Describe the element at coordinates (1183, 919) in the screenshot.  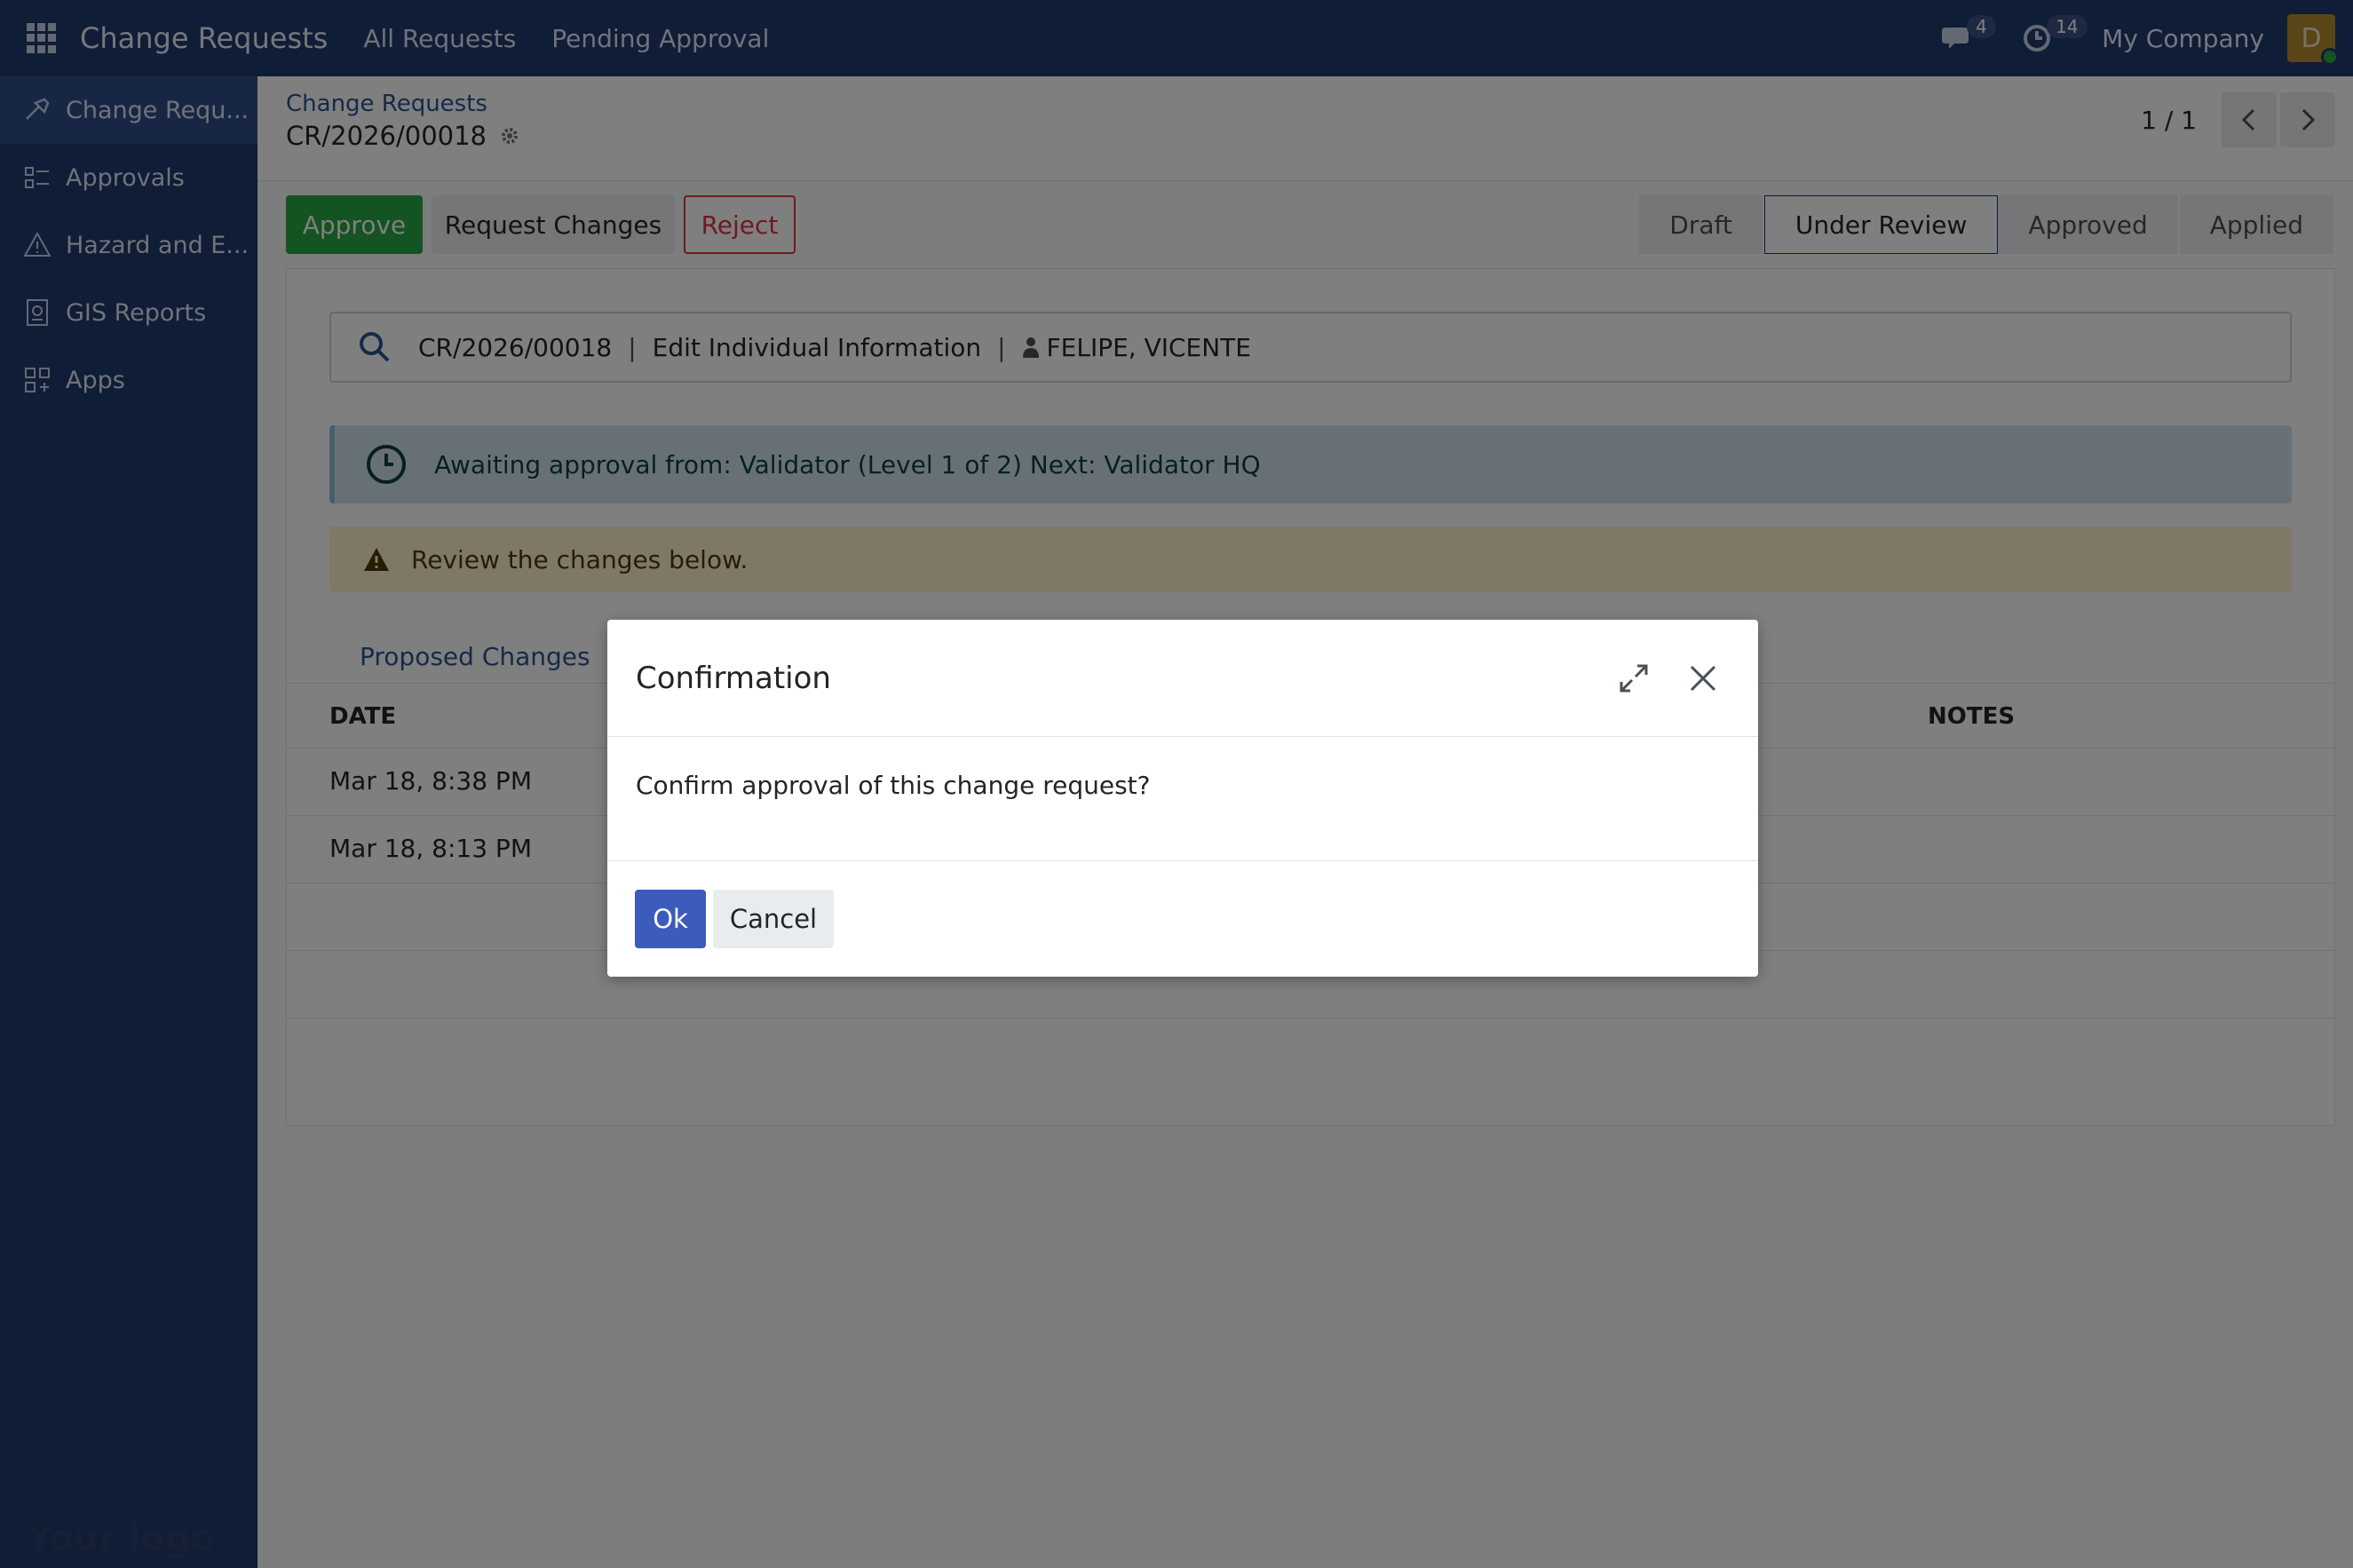
I see `dialog-footer: Ok Cancel` at that location.